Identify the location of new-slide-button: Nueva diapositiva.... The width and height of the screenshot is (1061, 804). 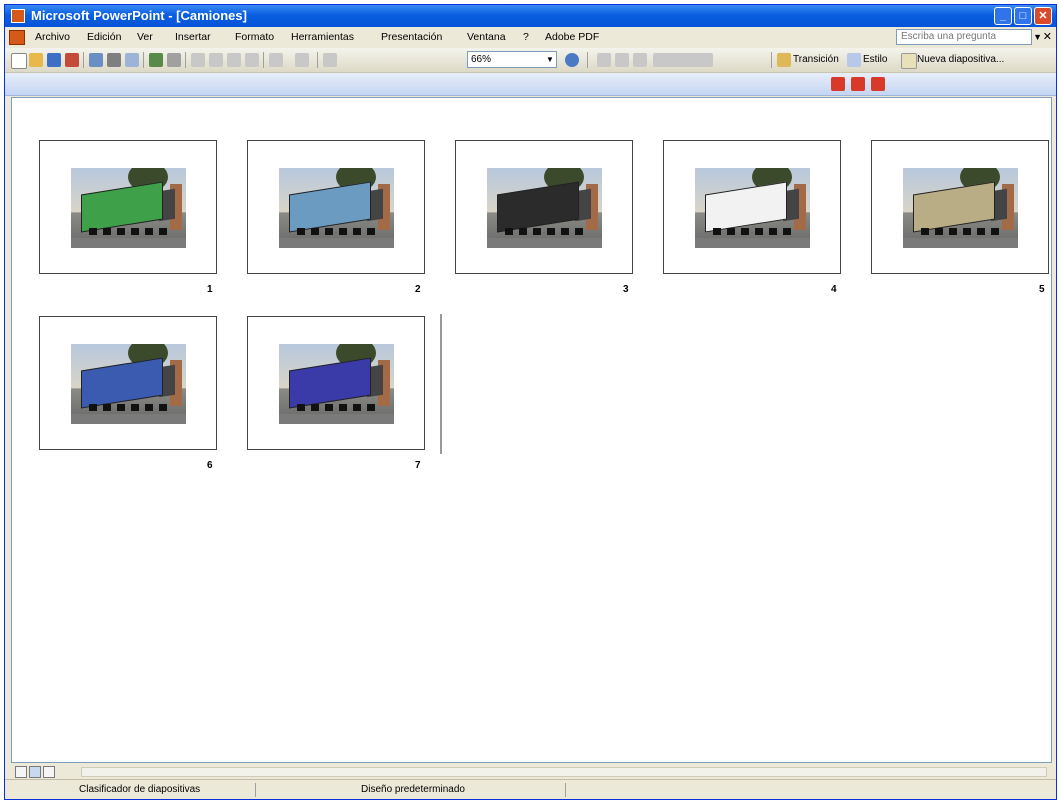
(960, 60).